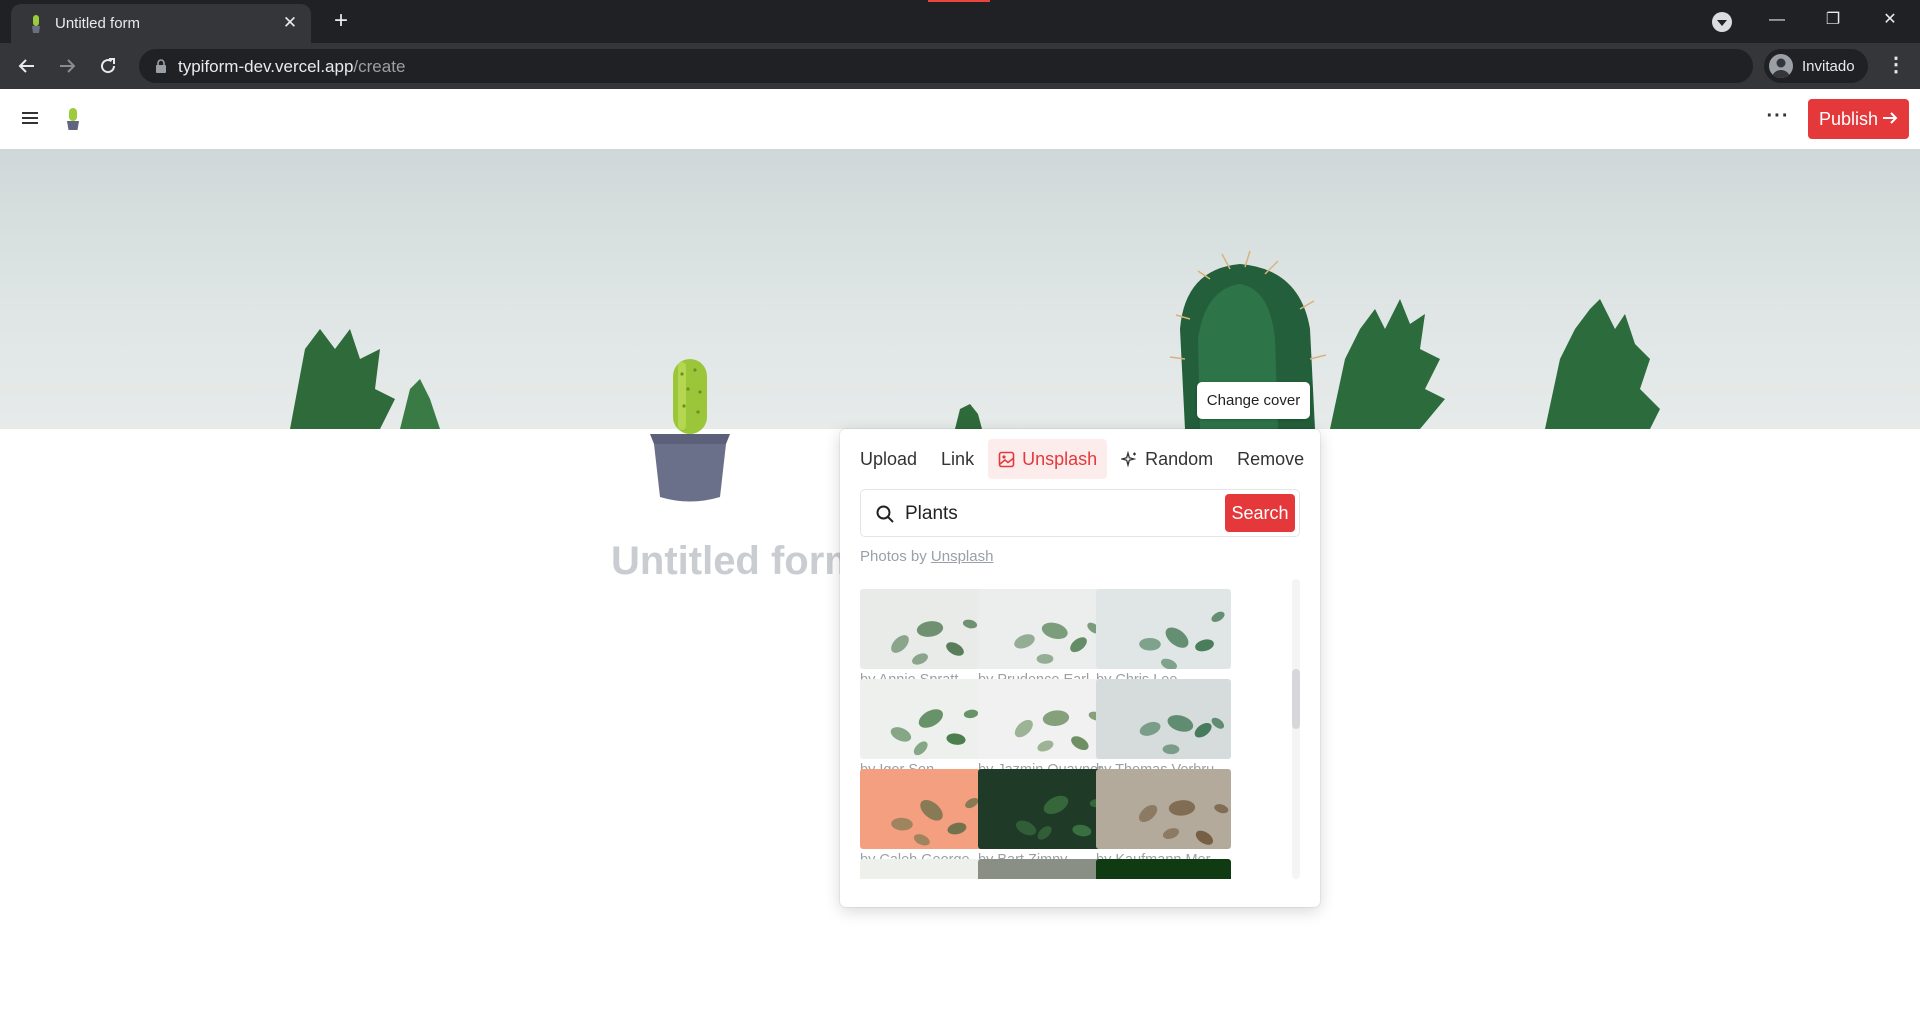 This screenshot has height=1030, width=1920. I want to click on tab-search-icon, so click(1722, 22).